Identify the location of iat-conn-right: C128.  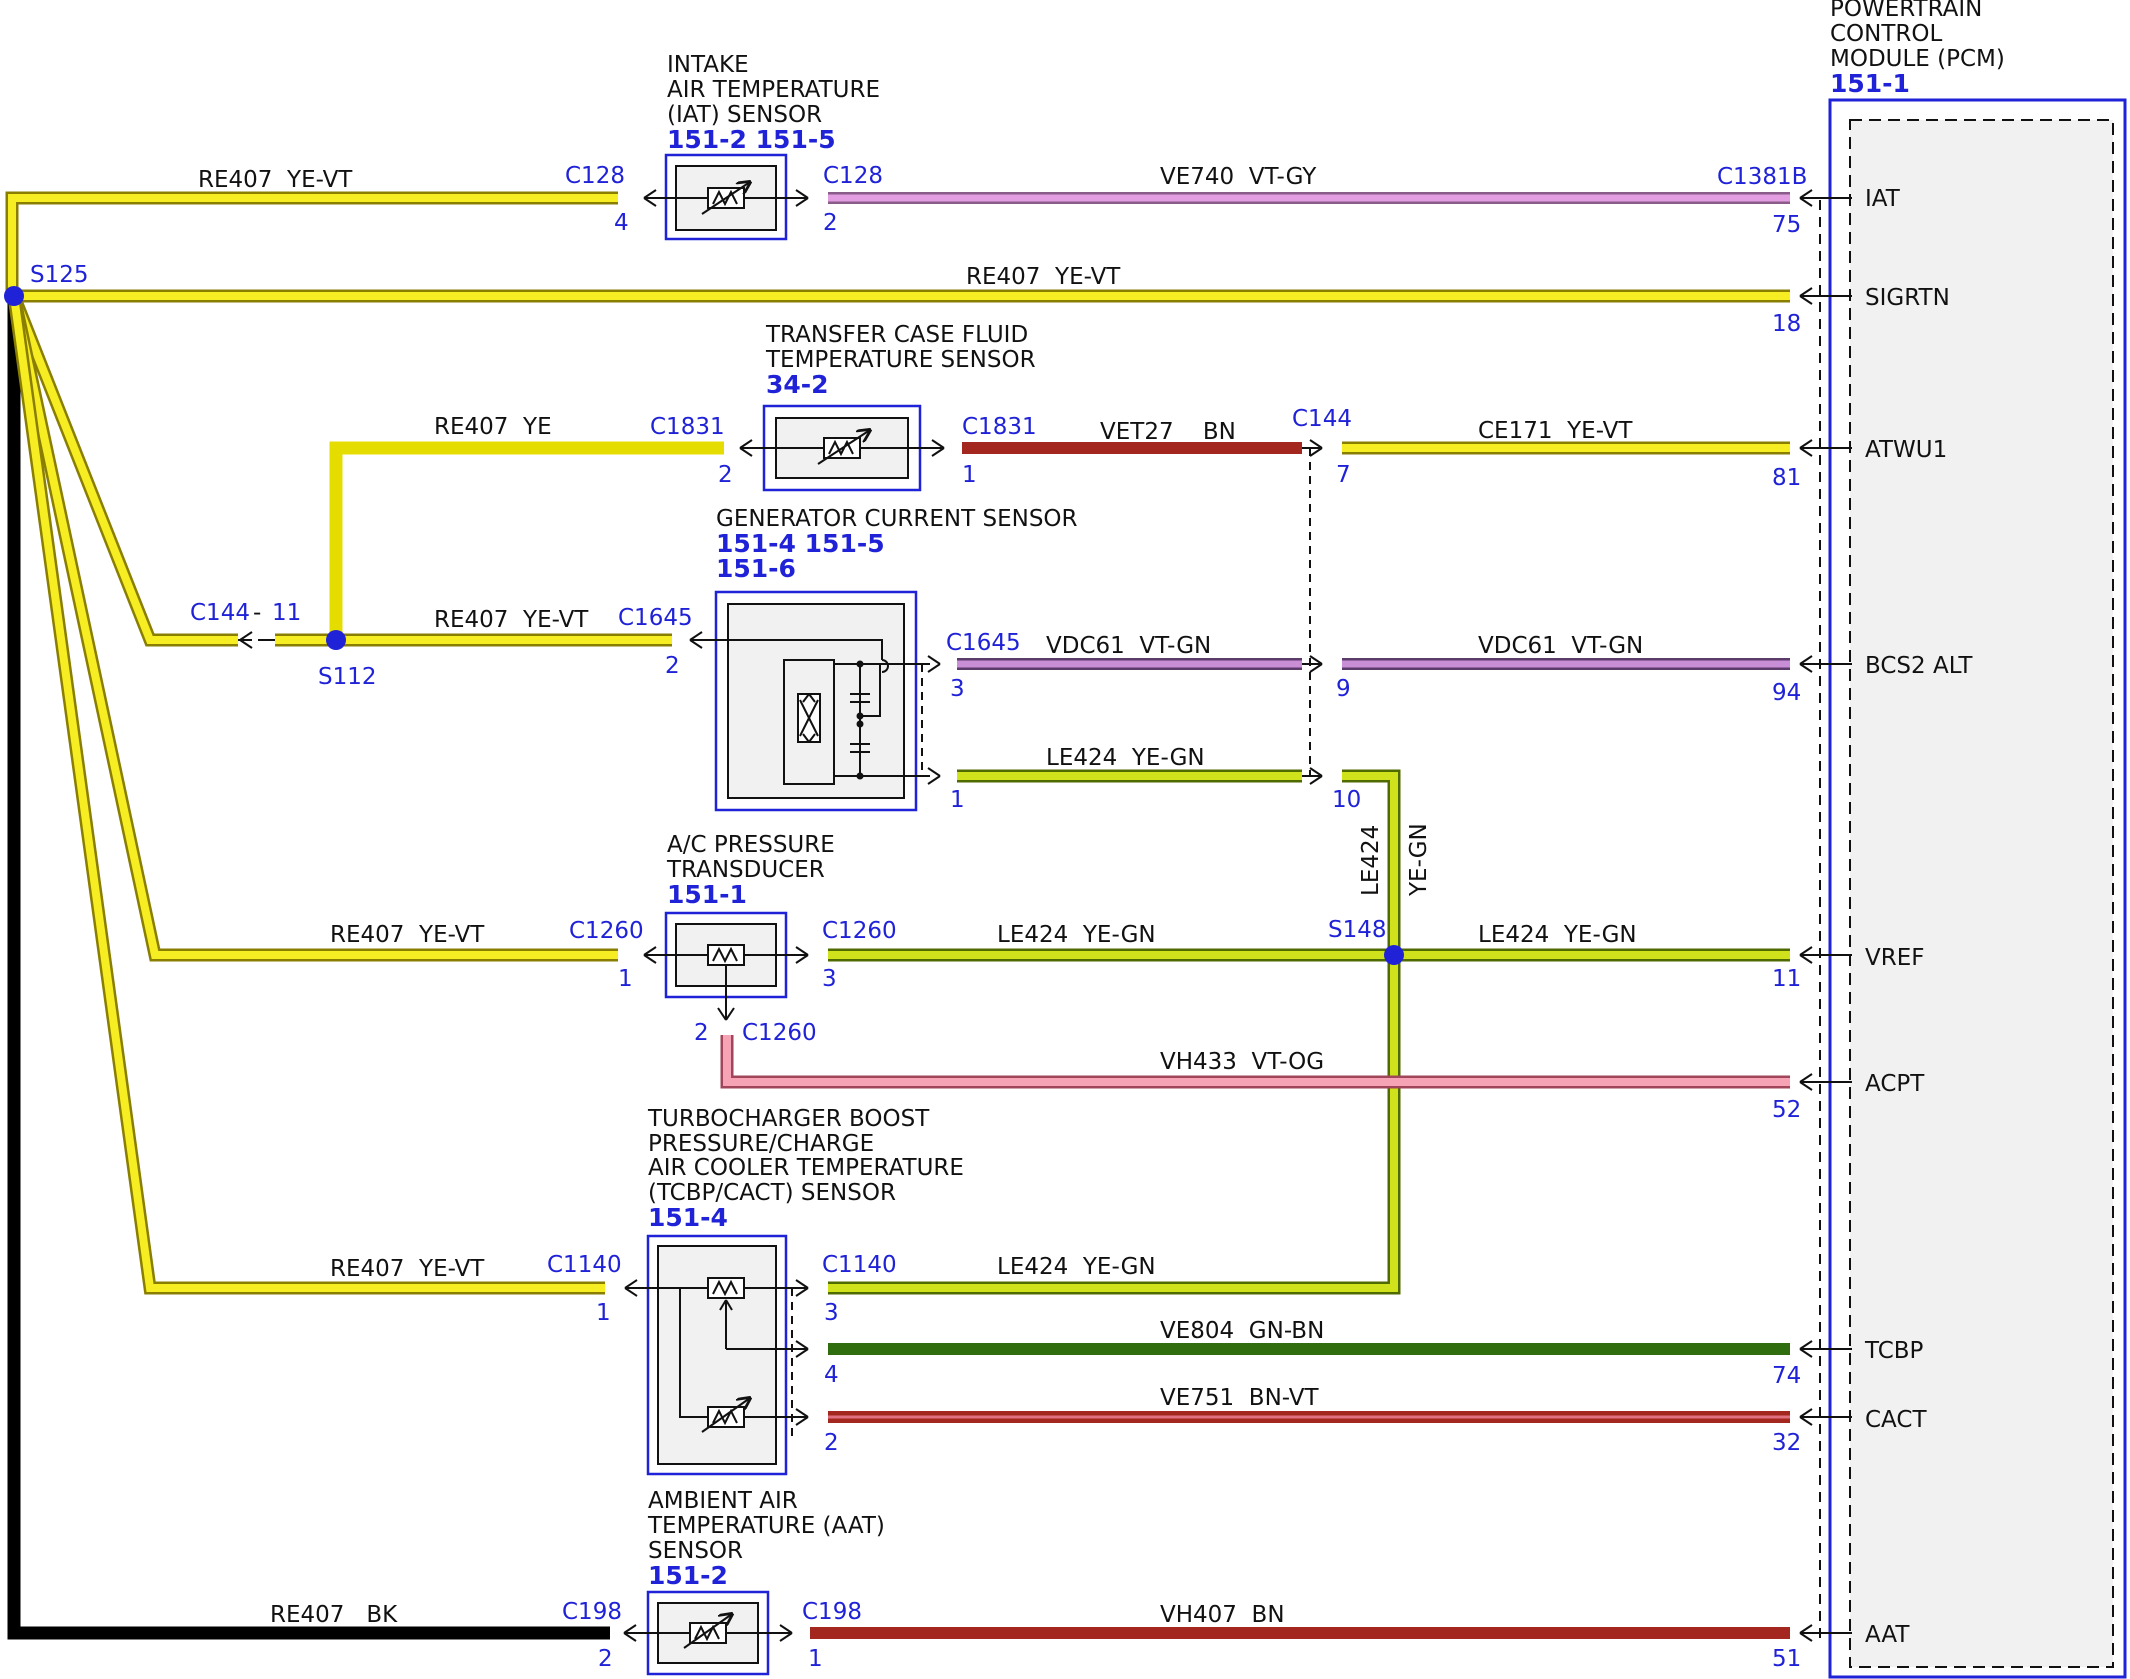
(853, 176).